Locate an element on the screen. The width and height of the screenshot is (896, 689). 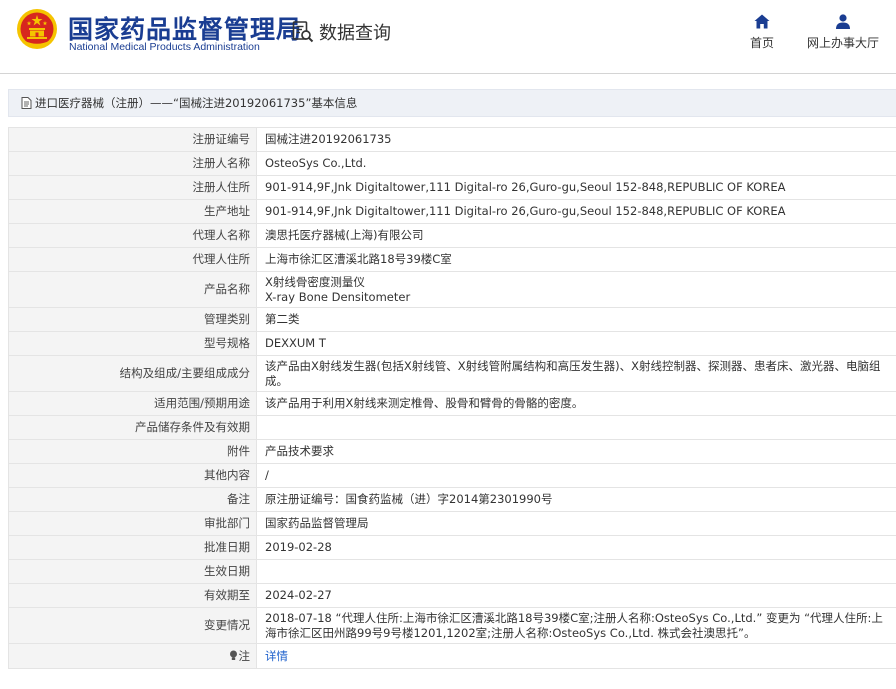
field-label: 型号规格 is located at coordinates (132, 343).